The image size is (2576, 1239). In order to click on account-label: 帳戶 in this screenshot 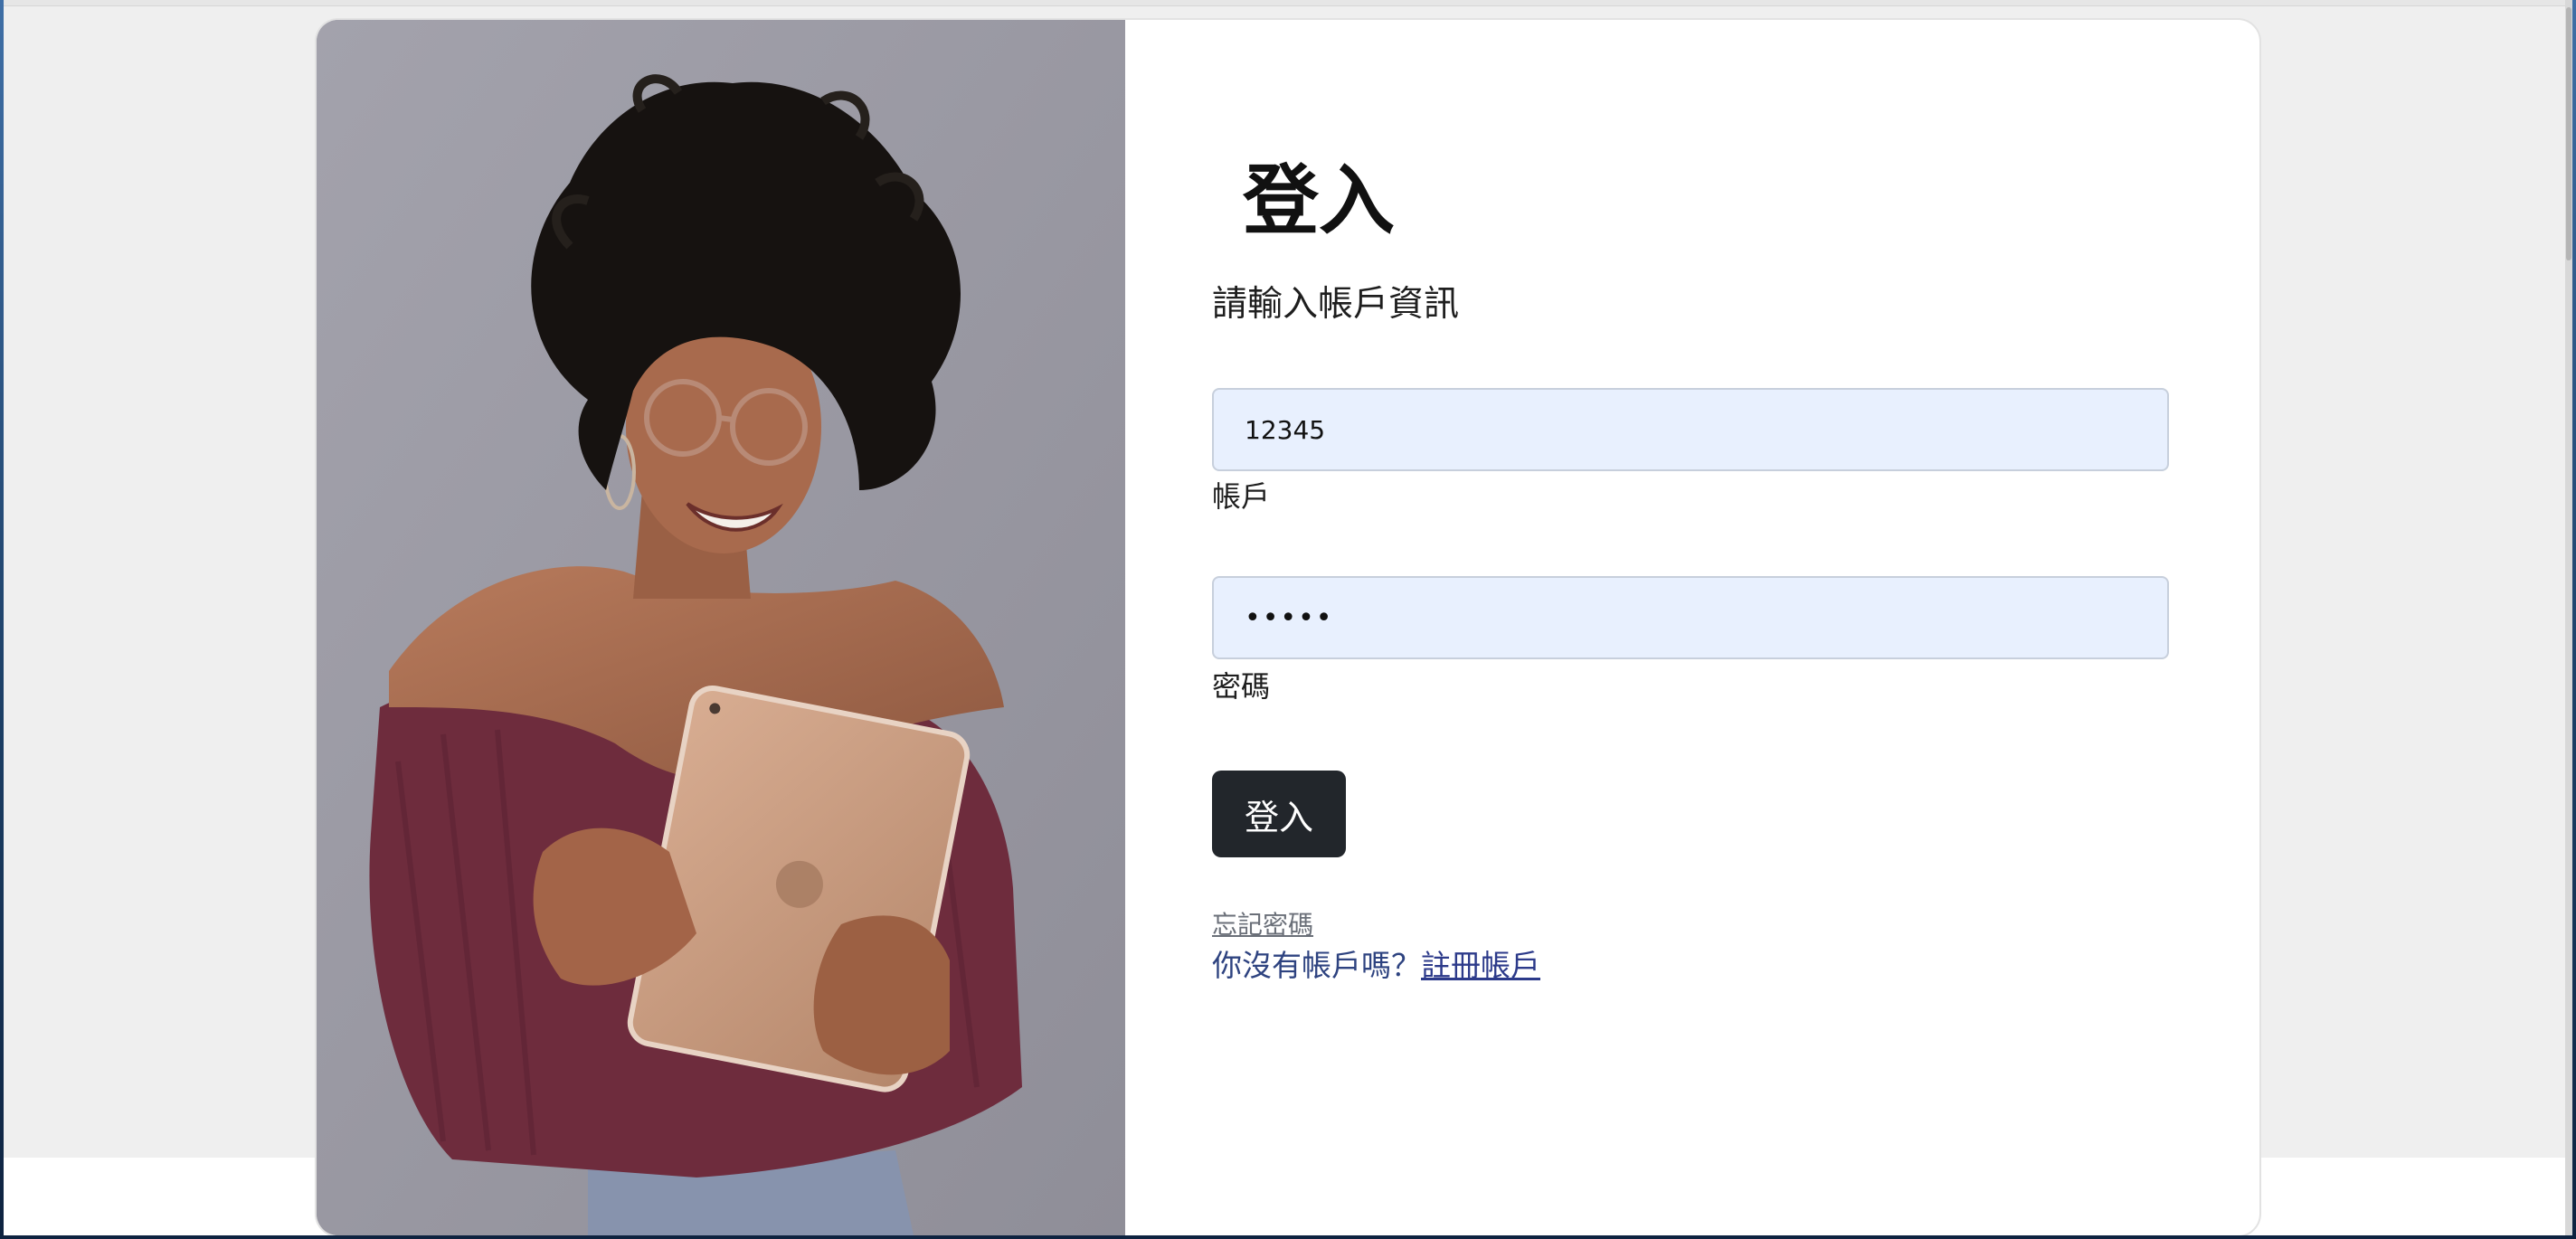, I will do `click(1242, 497)`.